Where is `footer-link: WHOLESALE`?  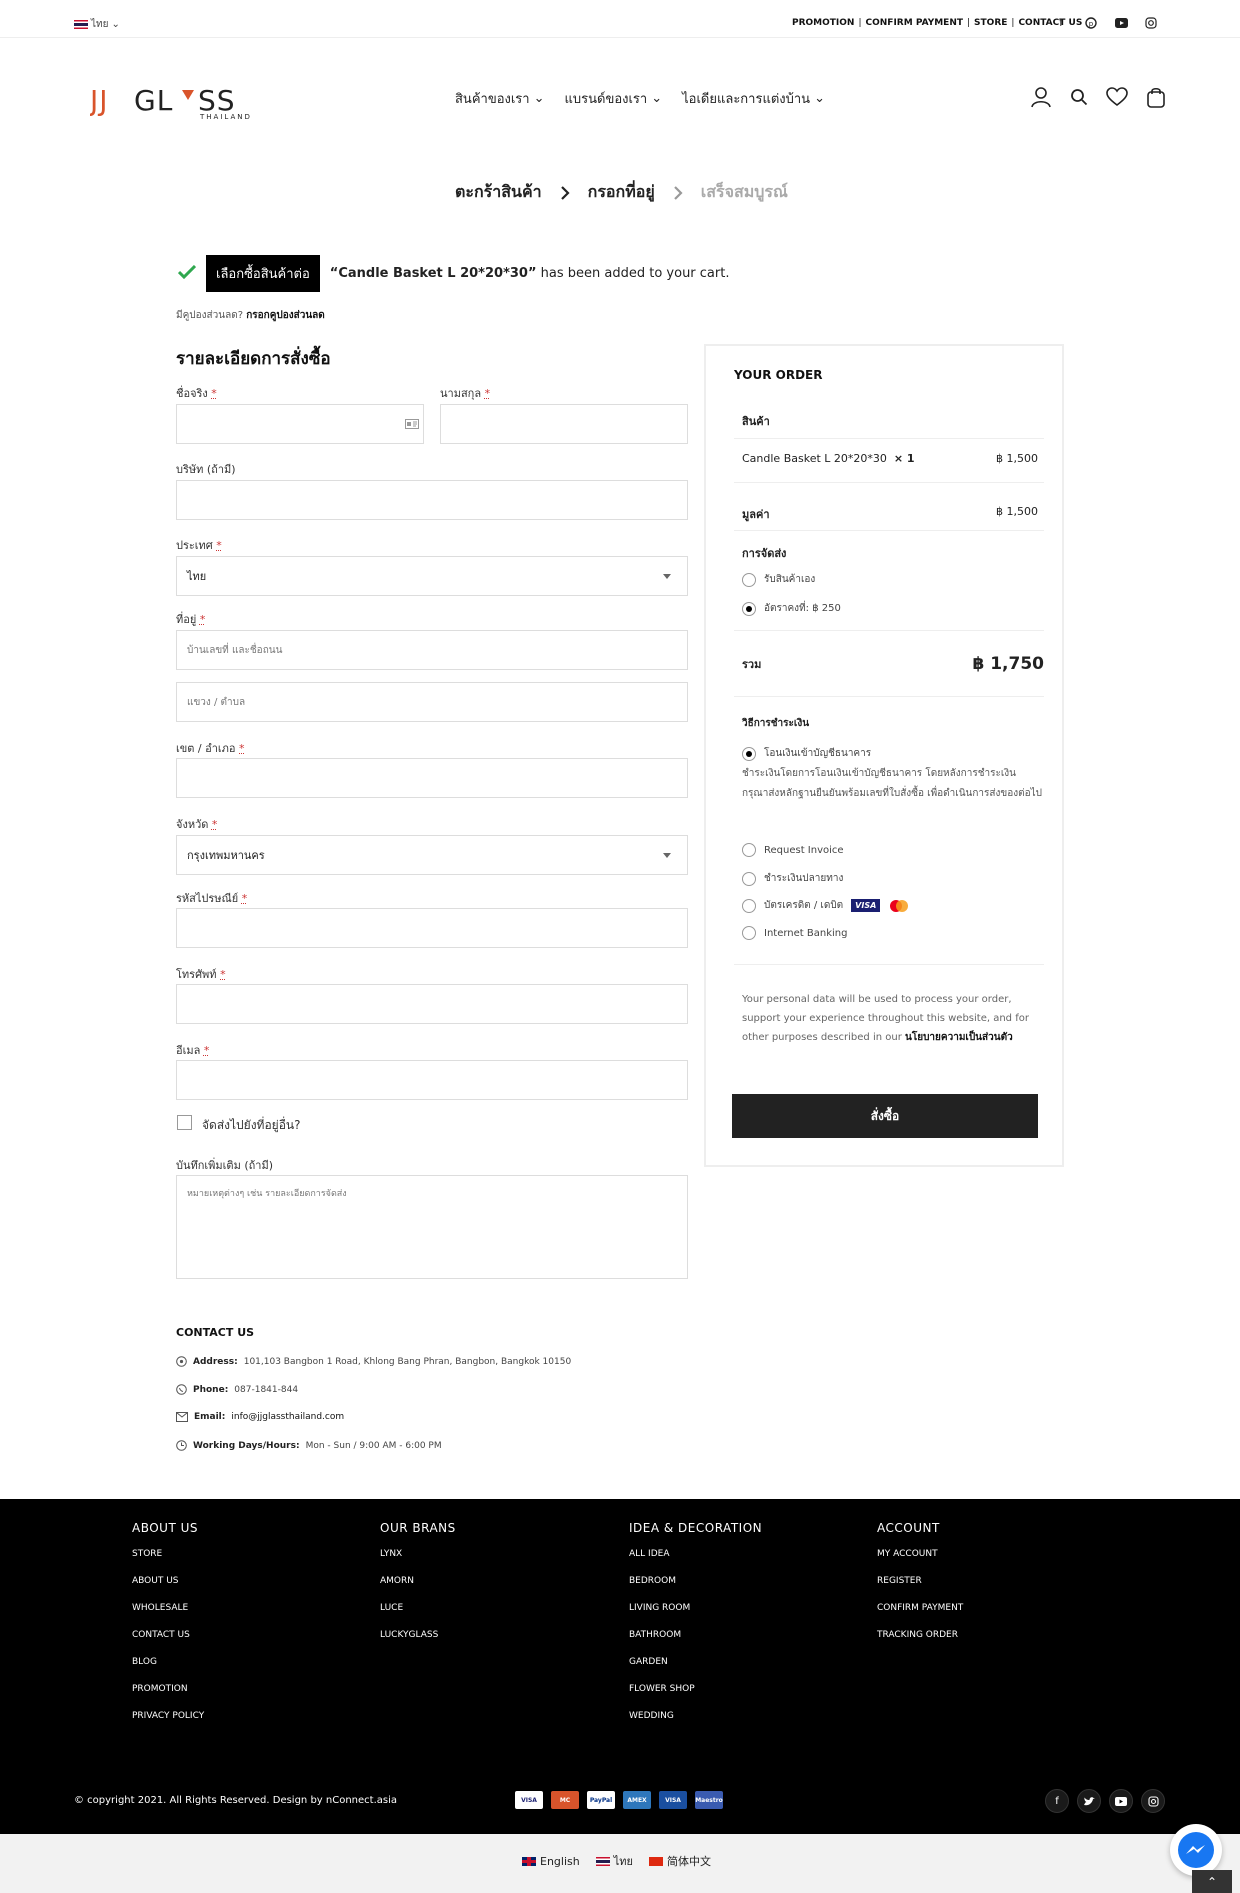 footer-link: WHOLESALE is located at coordinates (168, 1608).